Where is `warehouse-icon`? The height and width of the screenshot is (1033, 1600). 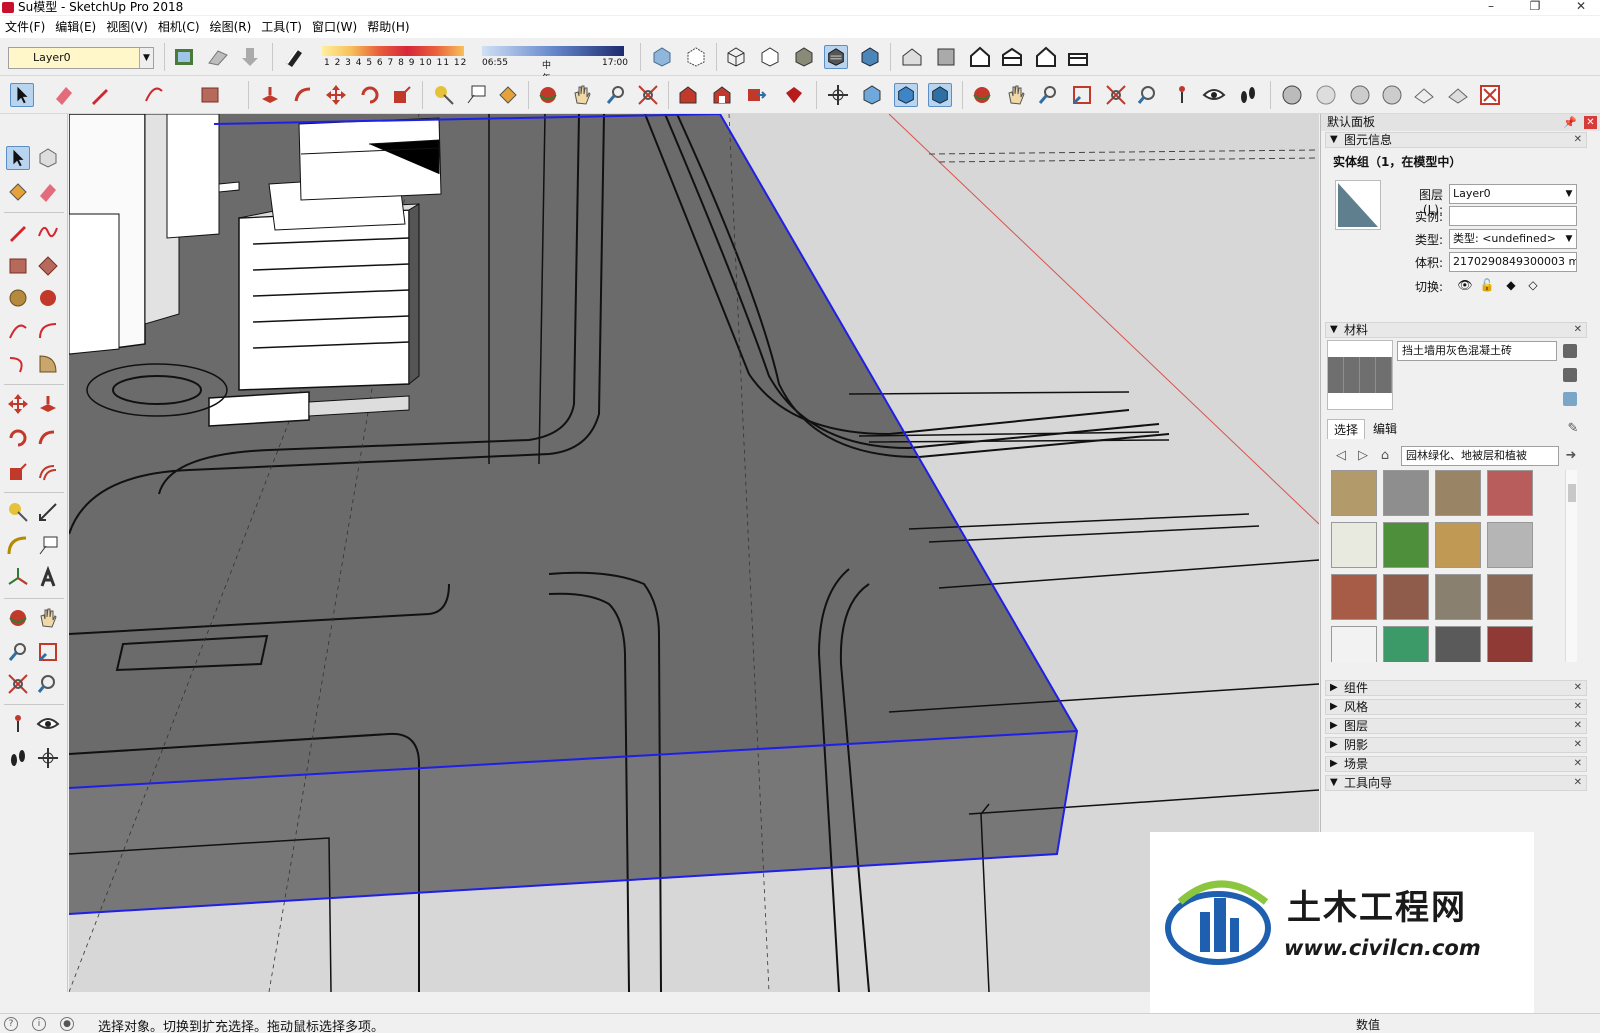 warehouse-icon is located at coordinates (688, 95).